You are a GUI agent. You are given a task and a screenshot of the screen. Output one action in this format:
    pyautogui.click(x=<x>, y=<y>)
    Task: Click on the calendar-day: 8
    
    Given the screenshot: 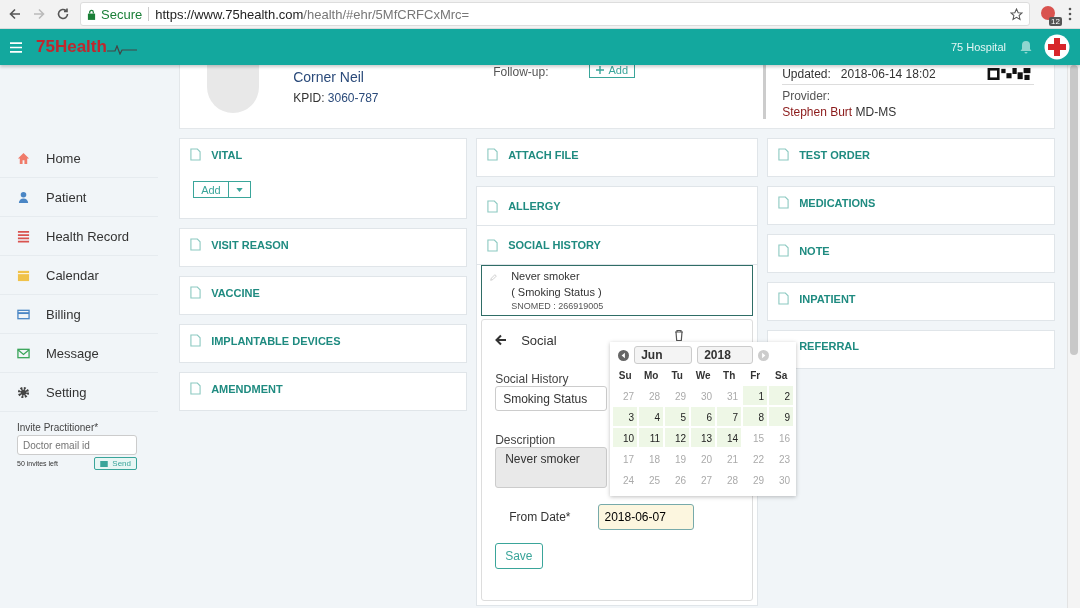 What is the action you would take?
    pyautogui.click(x=755, y=416)
    